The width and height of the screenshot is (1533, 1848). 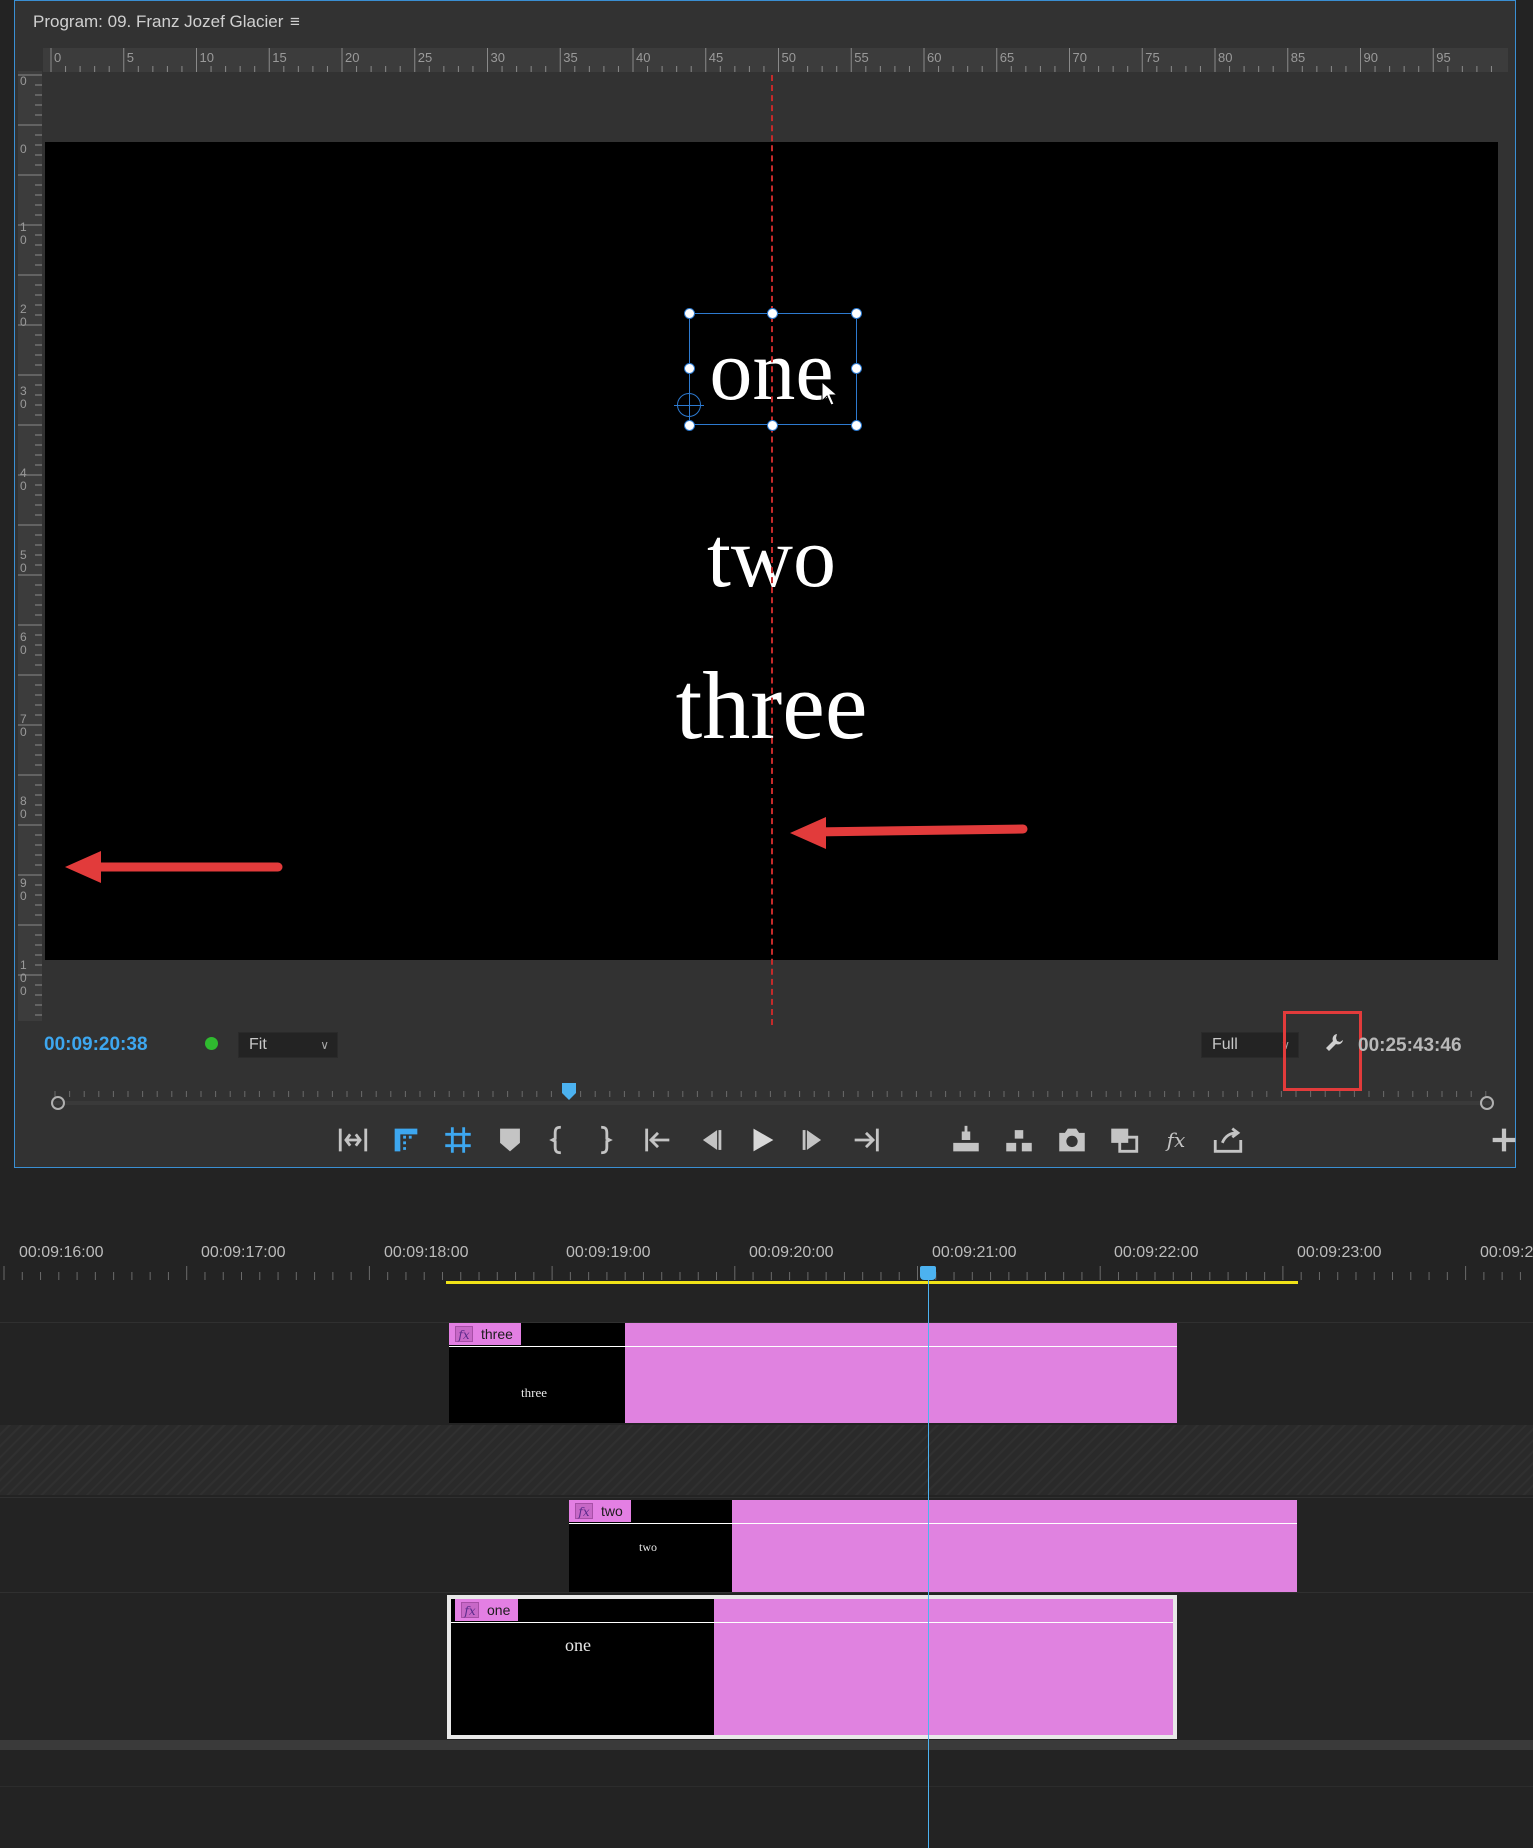 I want to click on resize-handle-br, so click(x=856, y=425).